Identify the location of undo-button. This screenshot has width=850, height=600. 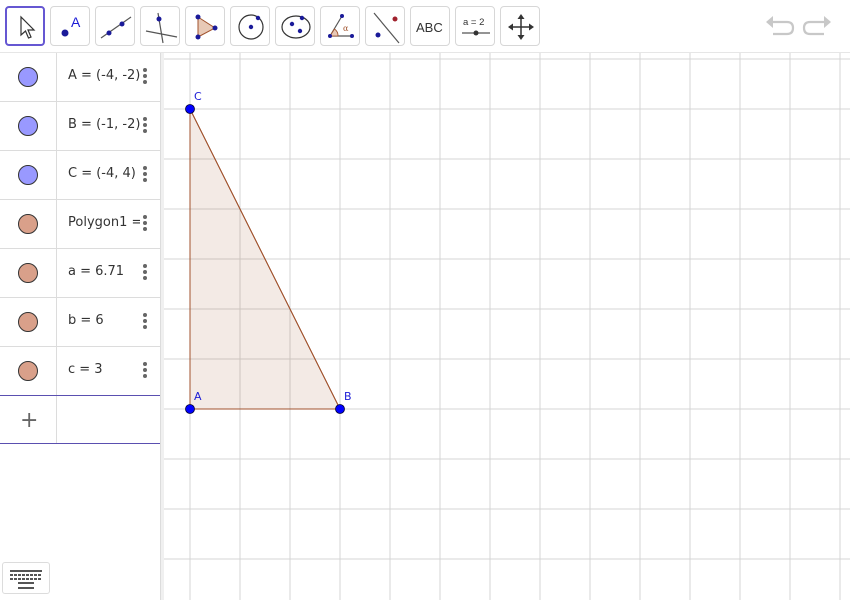
(780, 26).